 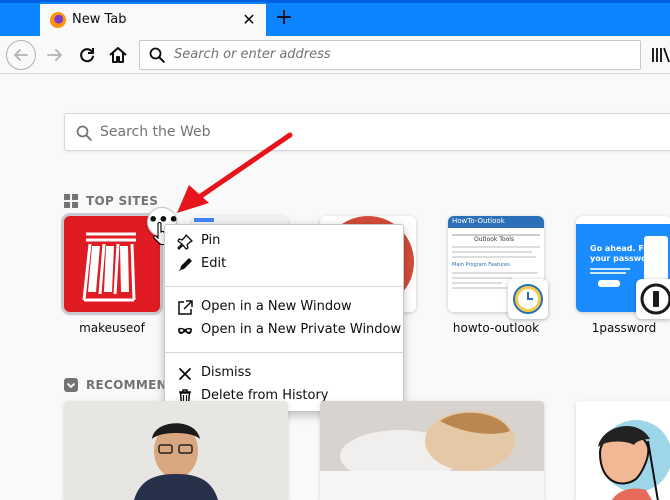 I want to click on reload-button, so click(x=87, y=55).